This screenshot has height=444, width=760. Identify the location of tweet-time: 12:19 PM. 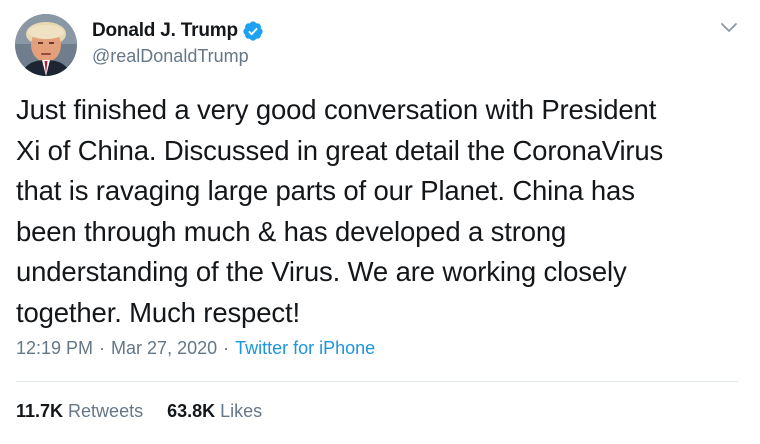
(54, 348).